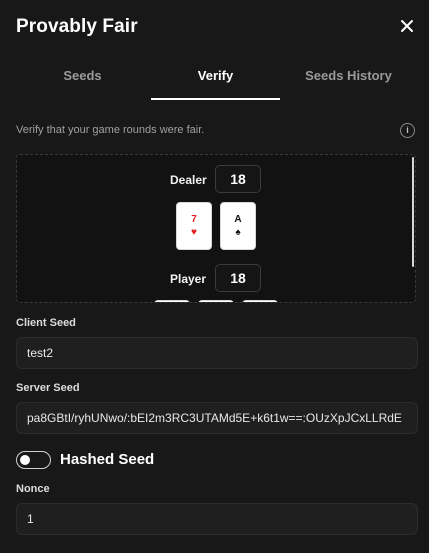 Image resolution: width=429 pixels, height=553 pixels. What do you see at coordinates (238, 232) in the screenshot?
I see `spade-icon: ♠` at bounding box center [238, 232].